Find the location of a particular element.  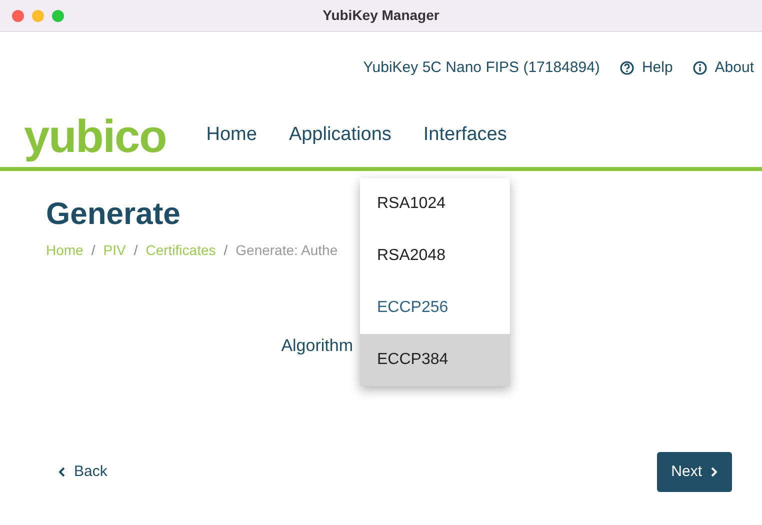

close-button is located at coordinates (18, 16).